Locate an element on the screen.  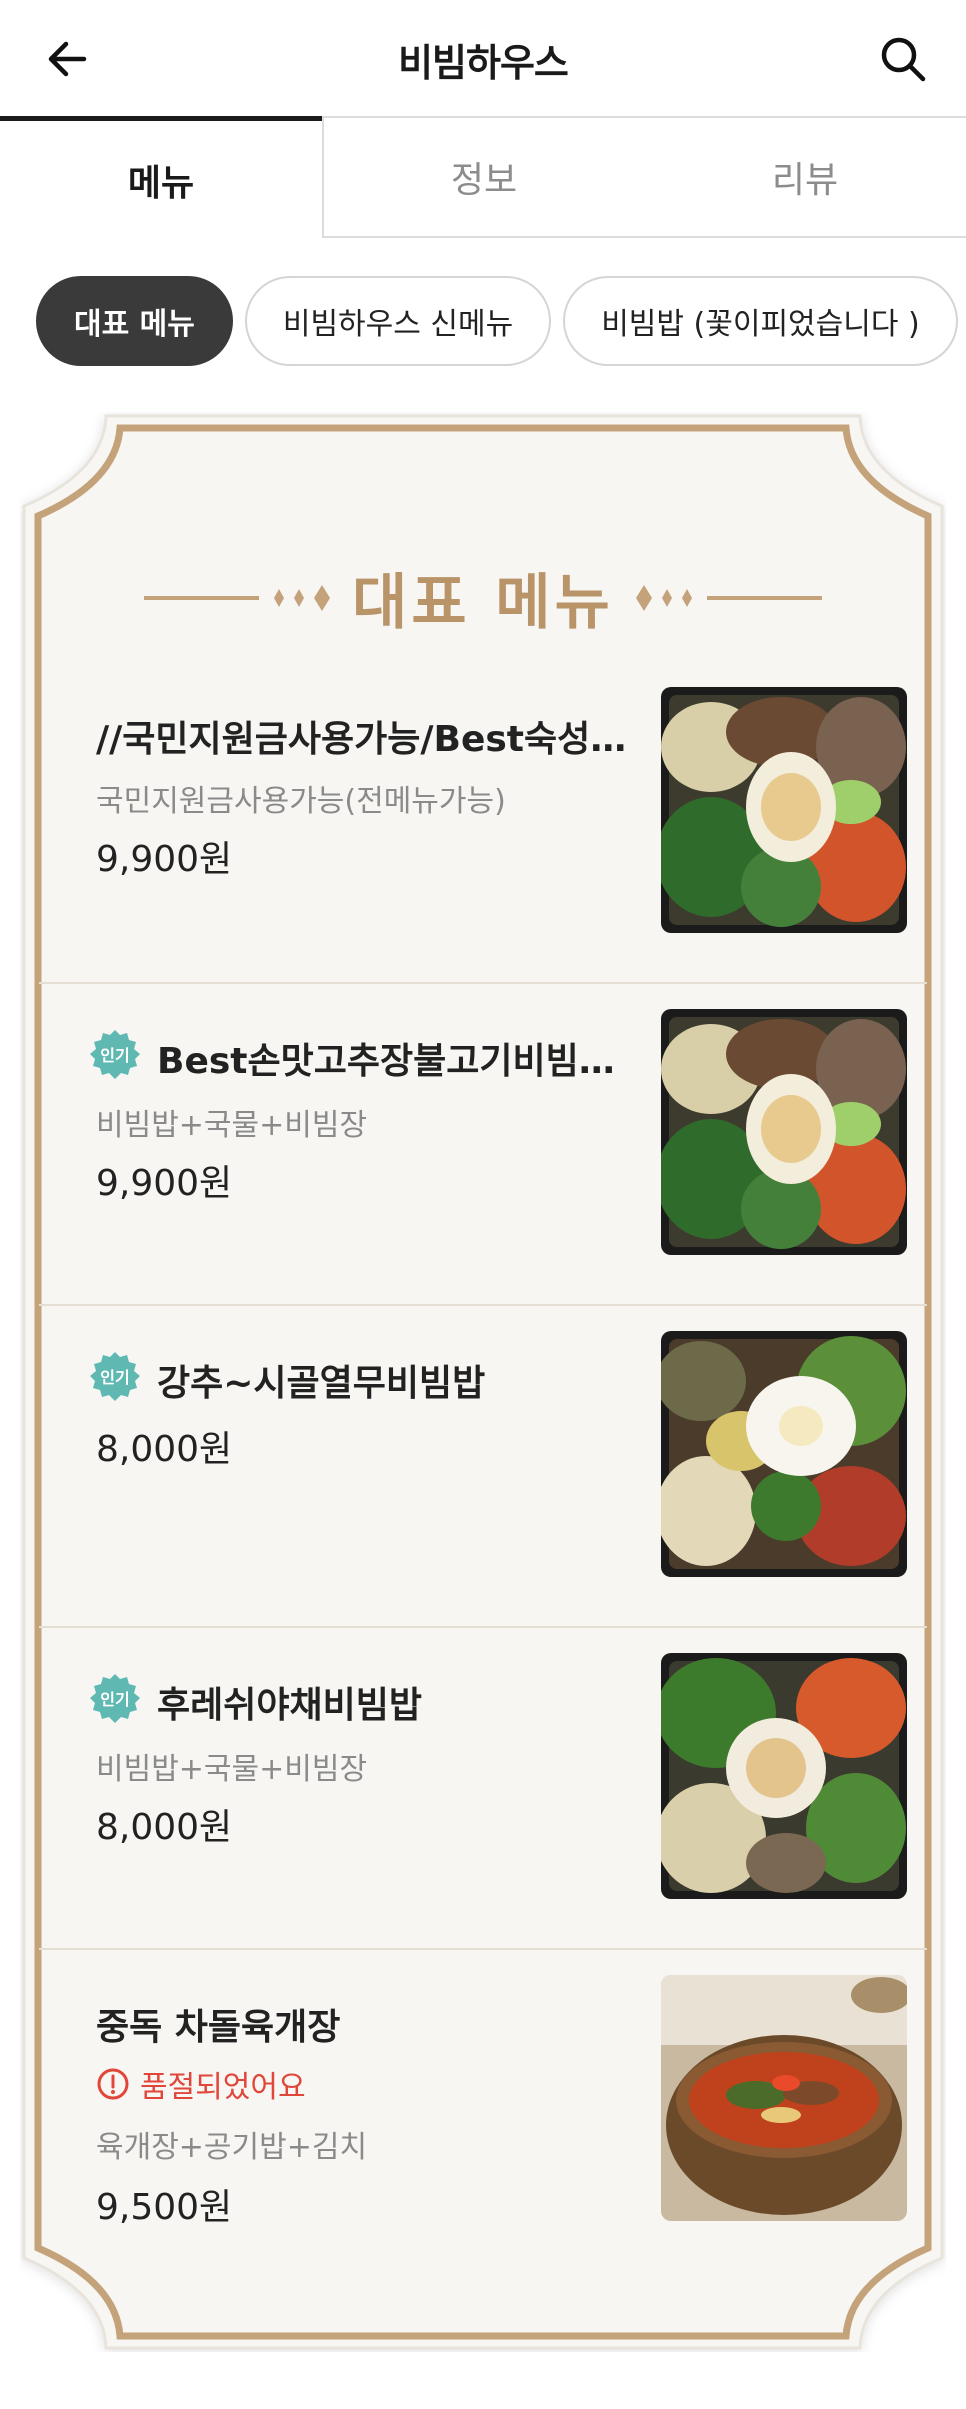
tab-info: 정보 is located at coordinates (483, 177).